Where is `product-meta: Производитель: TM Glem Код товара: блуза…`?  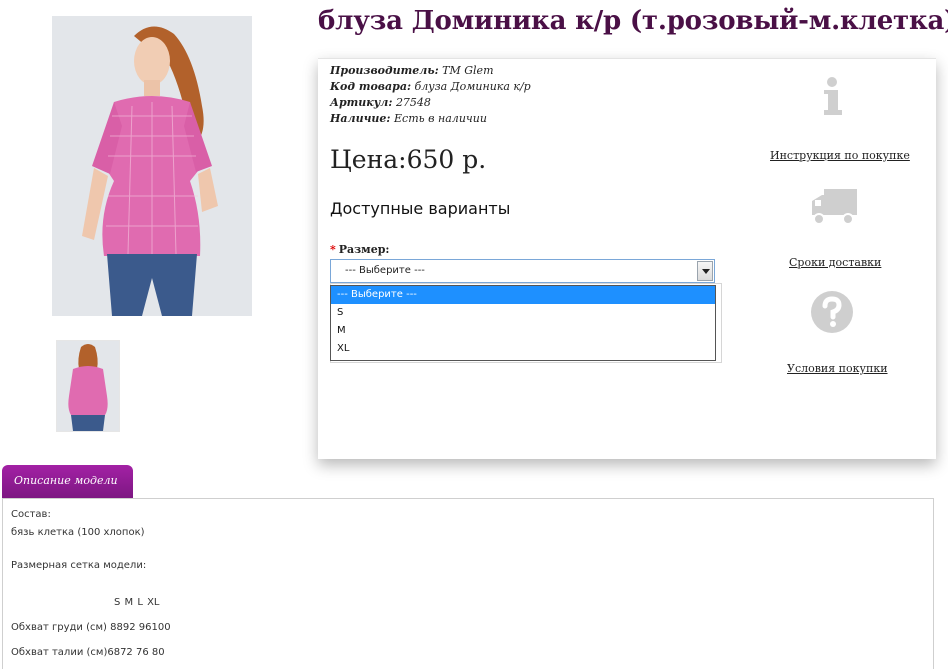
product-meta: Производитель: TM Glem Код товара: блуза… is located at coordinates (430, 95).